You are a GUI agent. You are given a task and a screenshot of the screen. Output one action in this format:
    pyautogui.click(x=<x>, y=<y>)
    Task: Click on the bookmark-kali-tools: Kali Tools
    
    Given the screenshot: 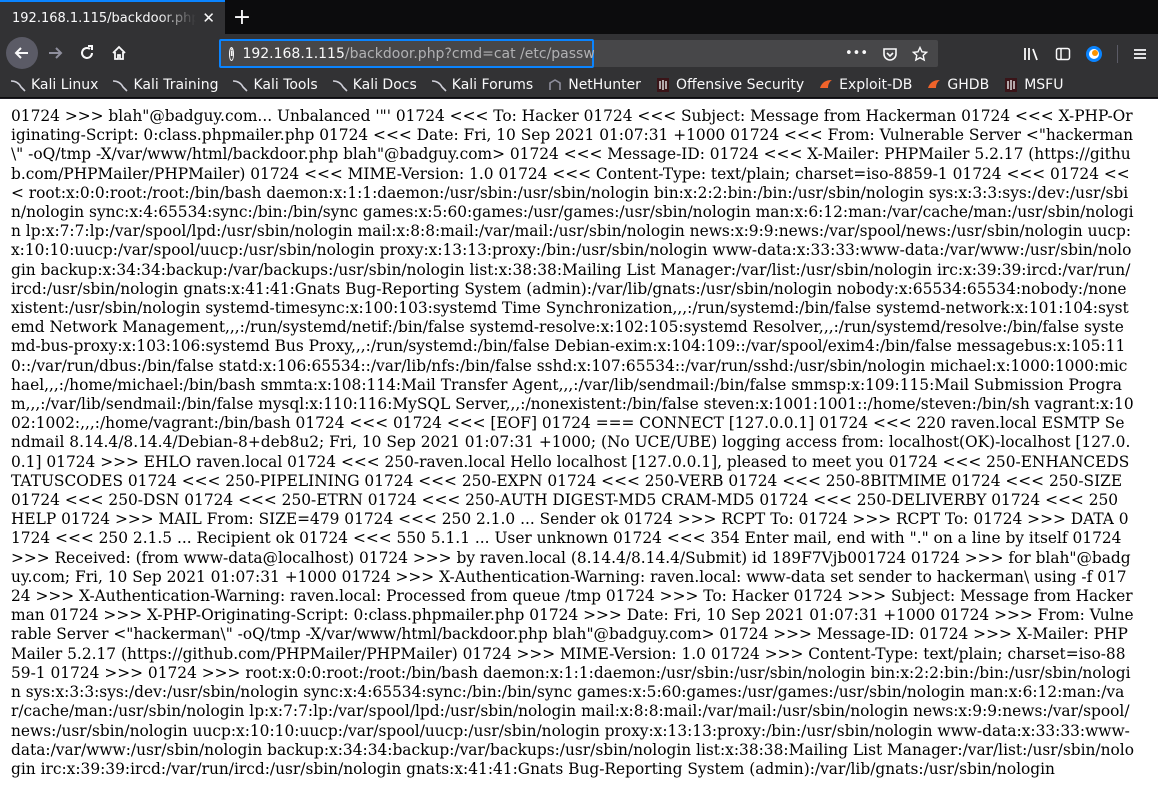 What is the action you would take?
    pyautogui.click(x=275, y=85)
    